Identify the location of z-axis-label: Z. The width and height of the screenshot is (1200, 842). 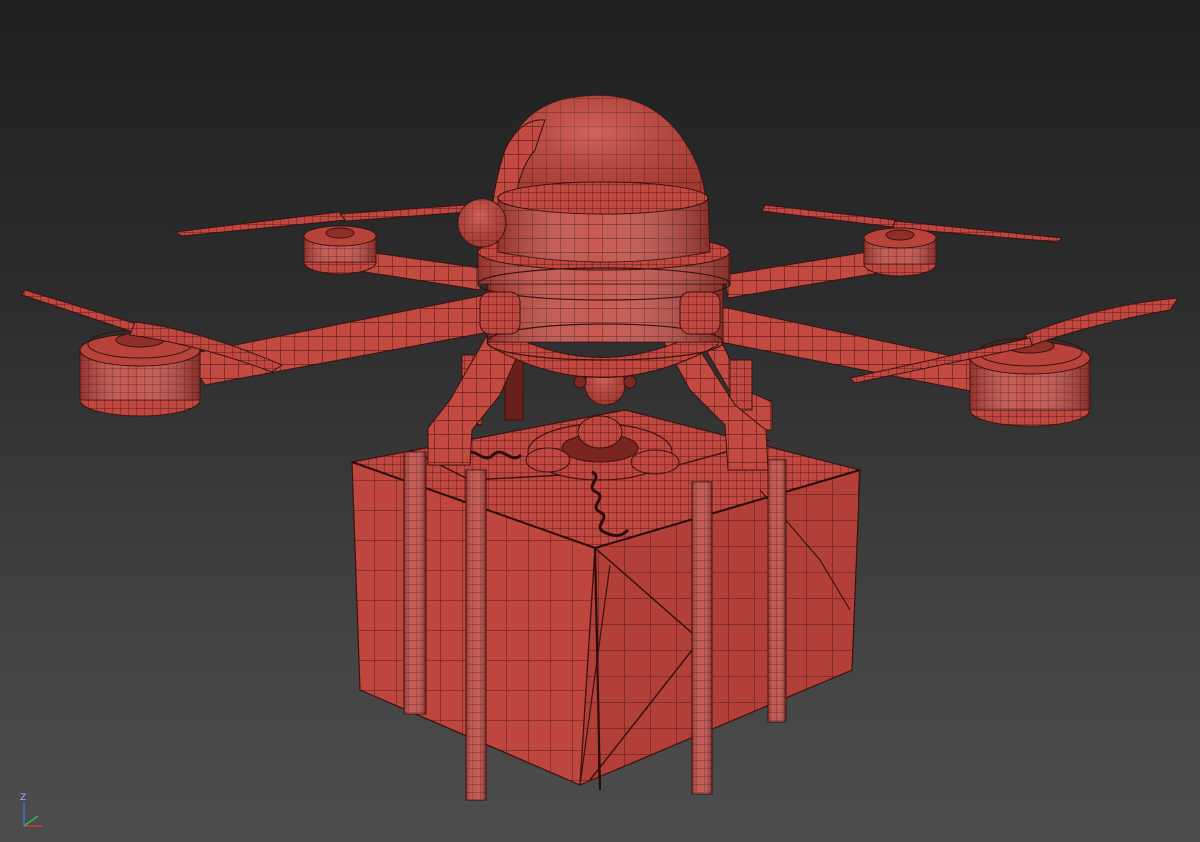
(23, 798).